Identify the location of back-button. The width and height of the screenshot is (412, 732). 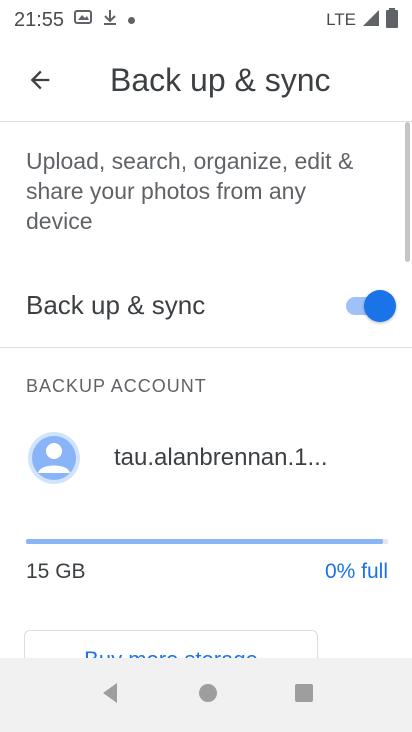
(40, 80).